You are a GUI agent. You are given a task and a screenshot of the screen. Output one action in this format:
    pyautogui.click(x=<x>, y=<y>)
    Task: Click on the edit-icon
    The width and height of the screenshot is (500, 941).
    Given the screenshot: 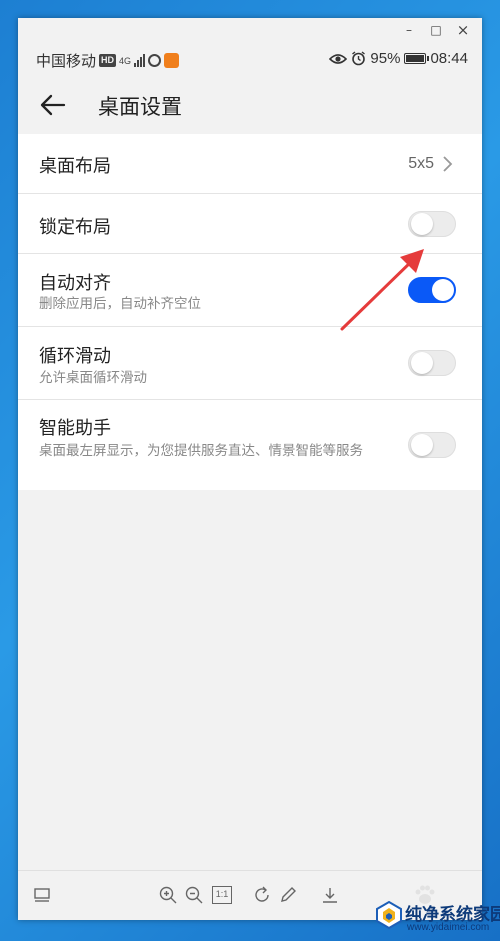 What is the action you would take?
    pyautogui.click(x=288, y=895)
    